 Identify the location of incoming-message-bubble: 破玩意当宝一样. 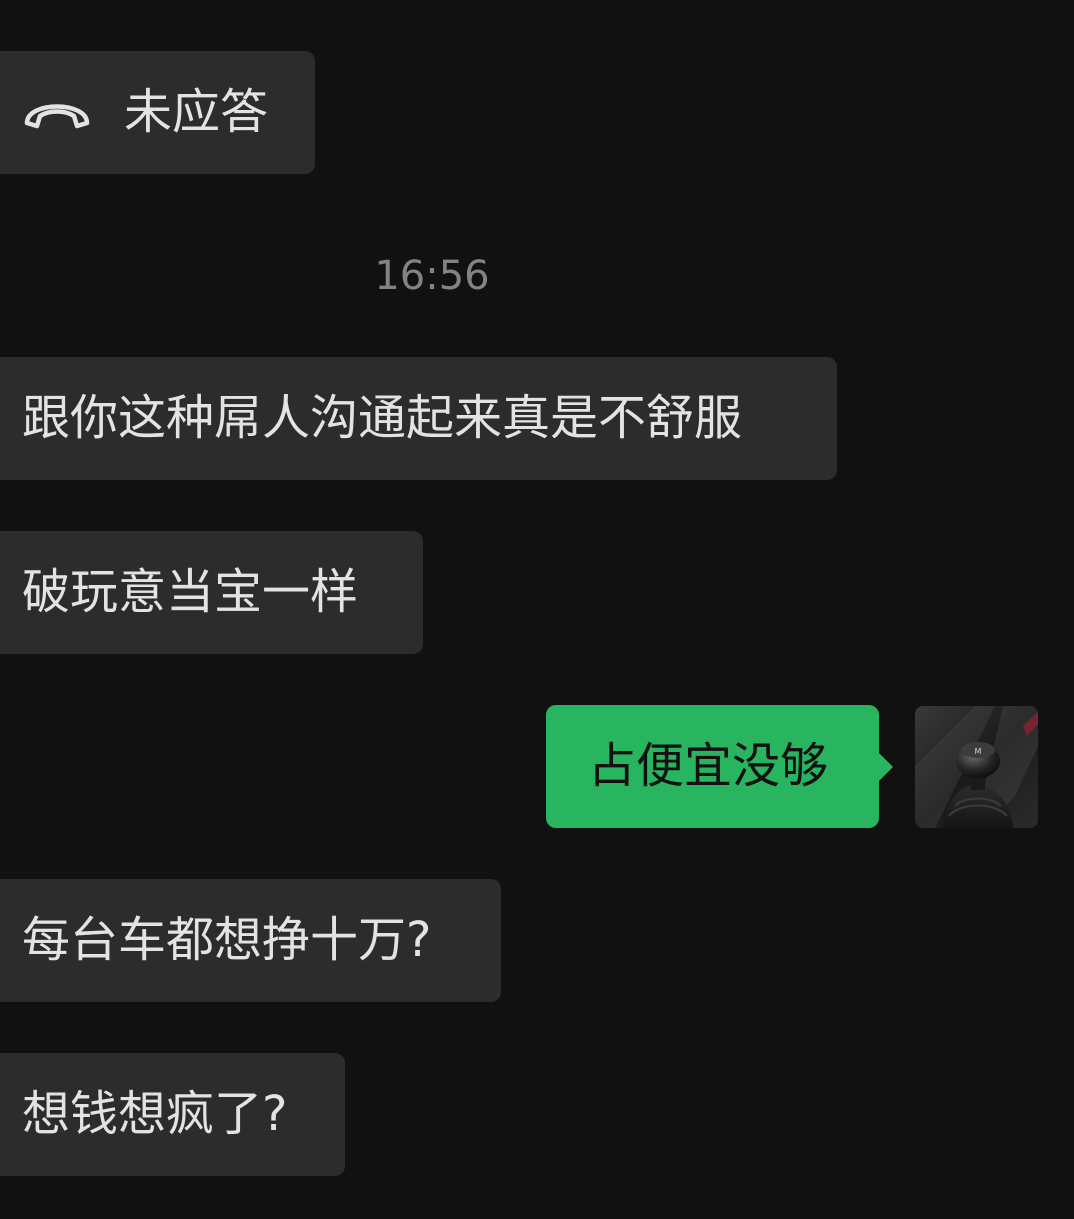
(211, 592).